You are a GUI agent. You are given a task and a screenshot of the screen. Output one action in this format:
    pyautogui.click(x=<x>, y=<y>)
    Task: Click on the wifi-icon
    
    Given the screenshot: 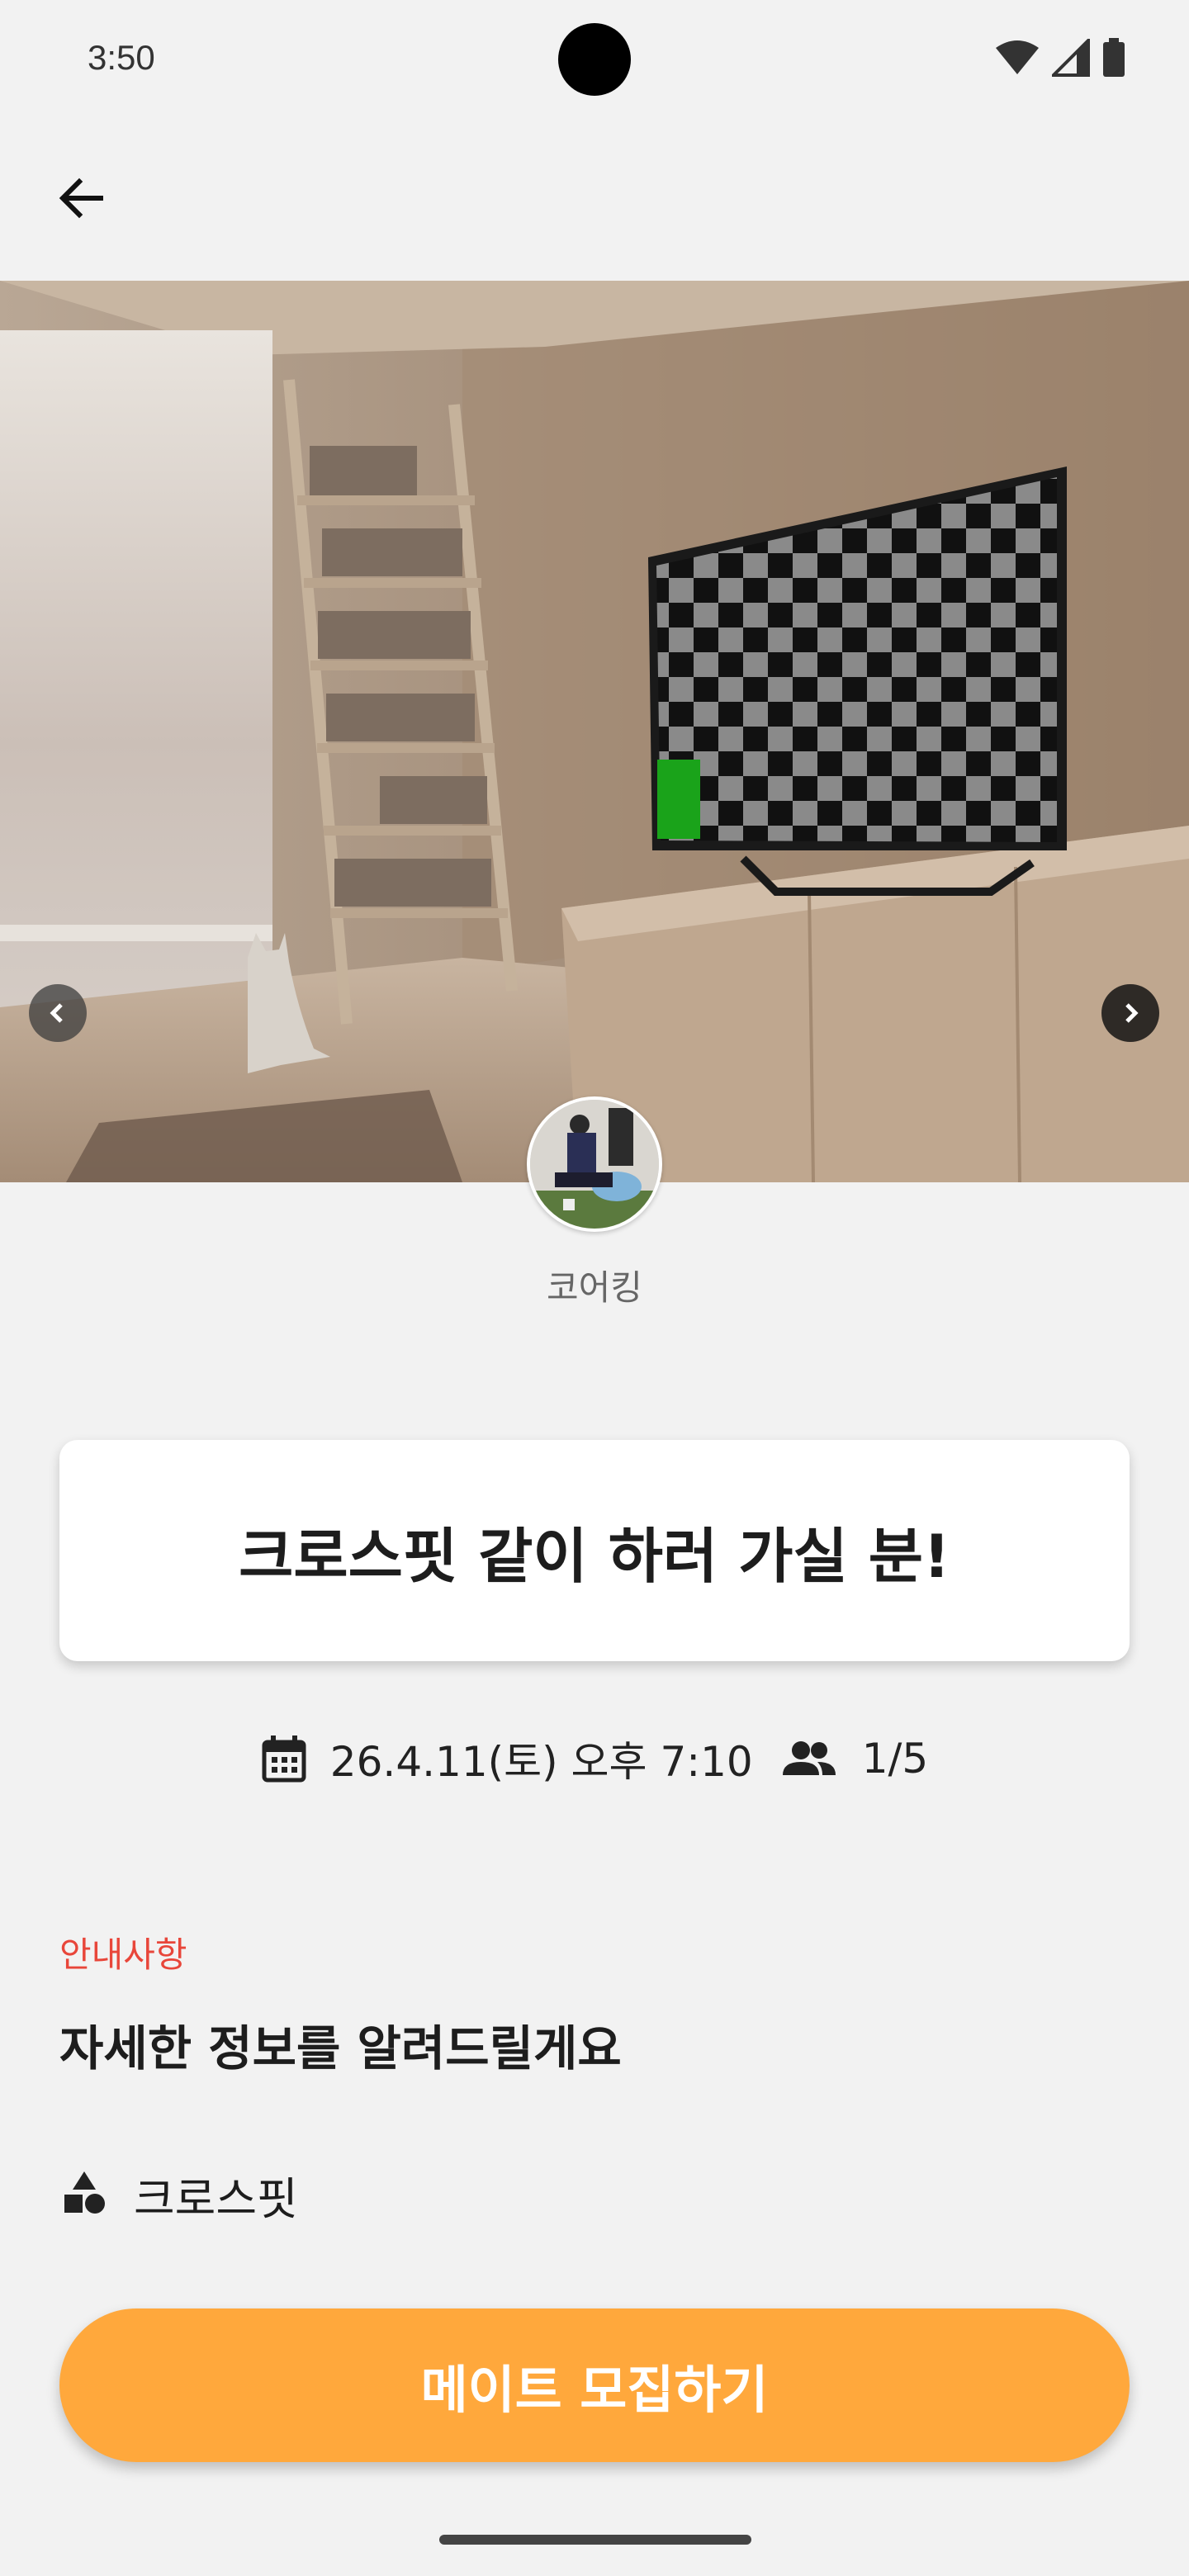 What is the action you would take?
    pyautogui.click(x=1017, y=59)
    